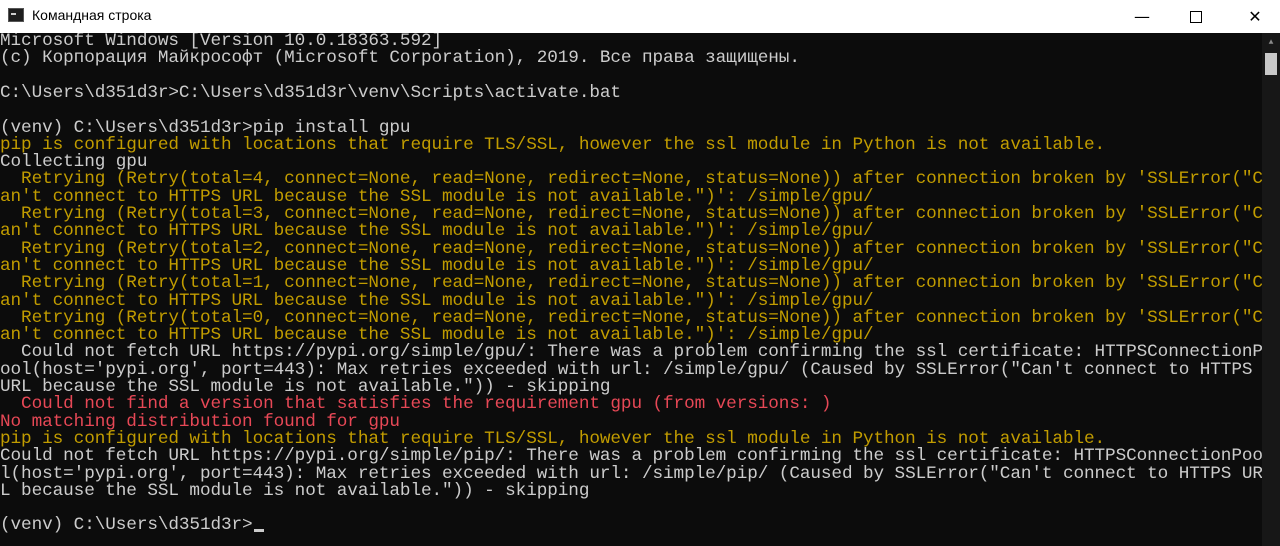  What do you see at coordinates (640, 16) in the screenshot?
I see `title-bar: Командная строка — ✕` at bounding box center [640, 16].